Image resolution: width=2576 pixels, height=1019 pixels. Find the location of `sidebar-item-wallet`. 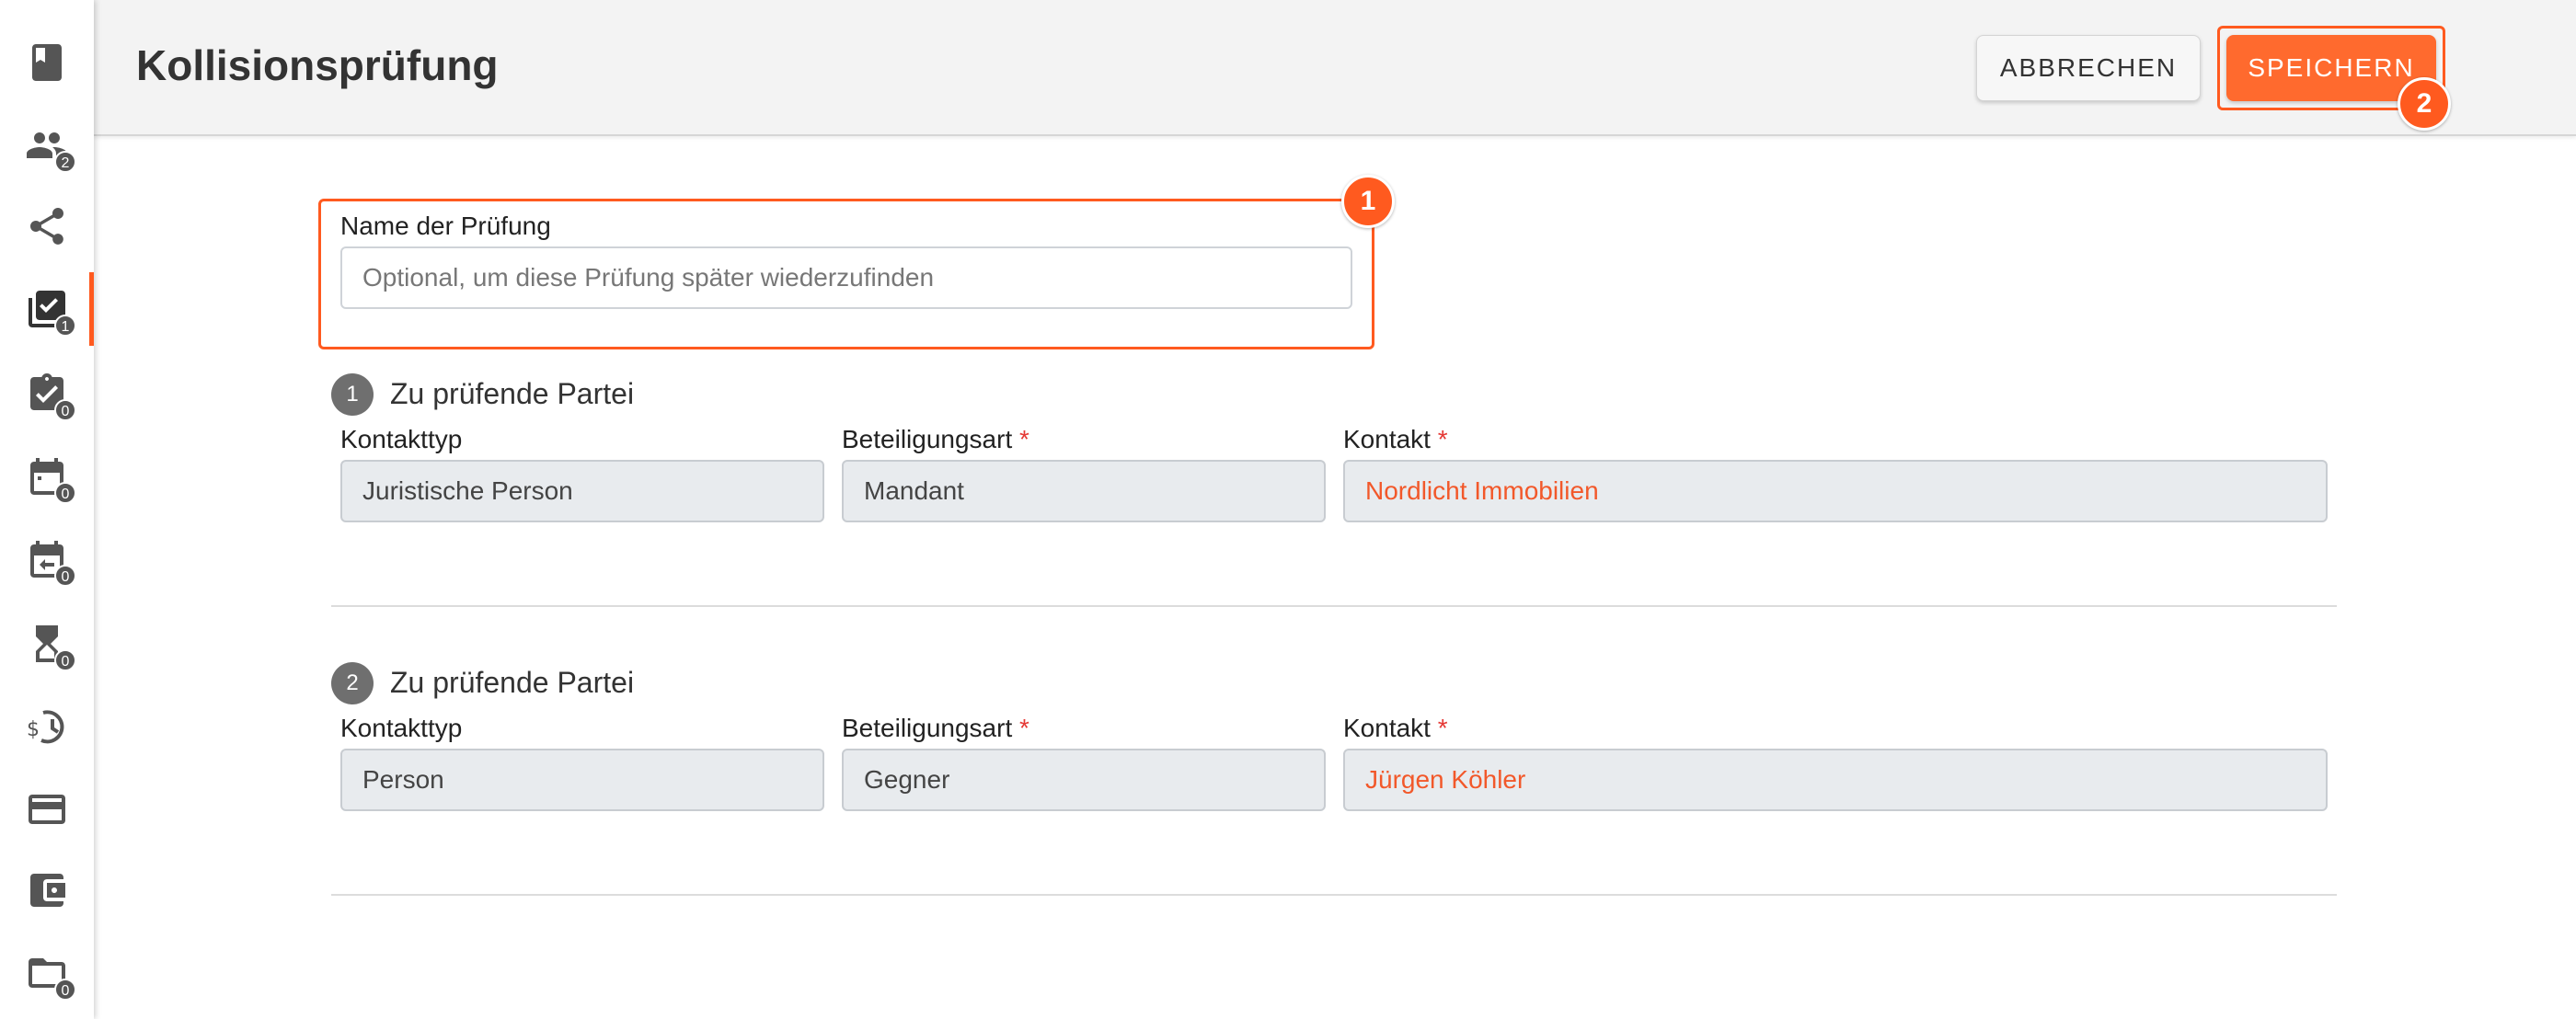

sidebar-item-wallet is located at coordinates (47, 890).